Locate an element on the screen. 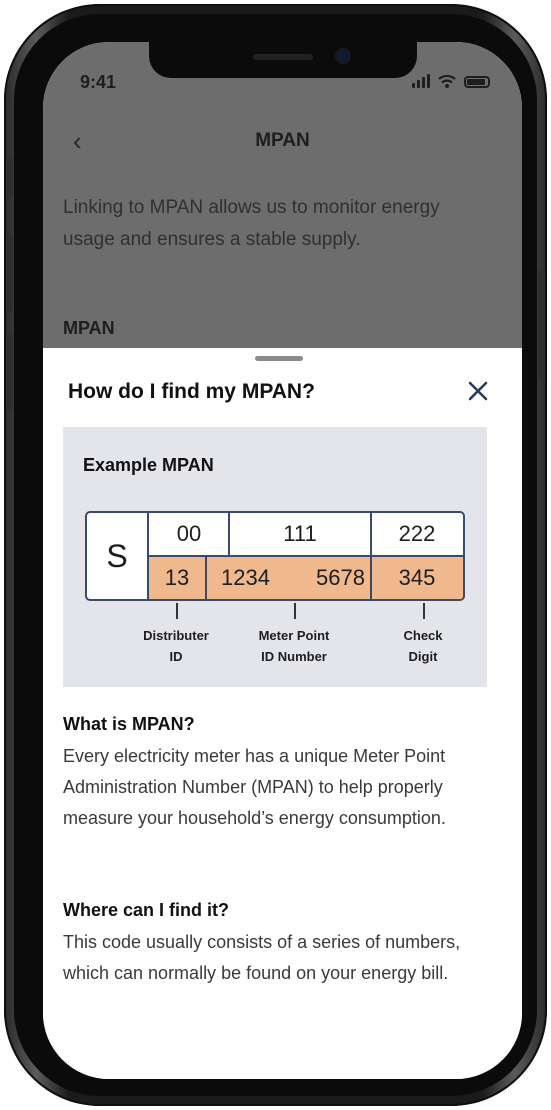 Image resolution: width=551 pixels, height=1110 pixels. power-button is located at coordinates (541, 325).